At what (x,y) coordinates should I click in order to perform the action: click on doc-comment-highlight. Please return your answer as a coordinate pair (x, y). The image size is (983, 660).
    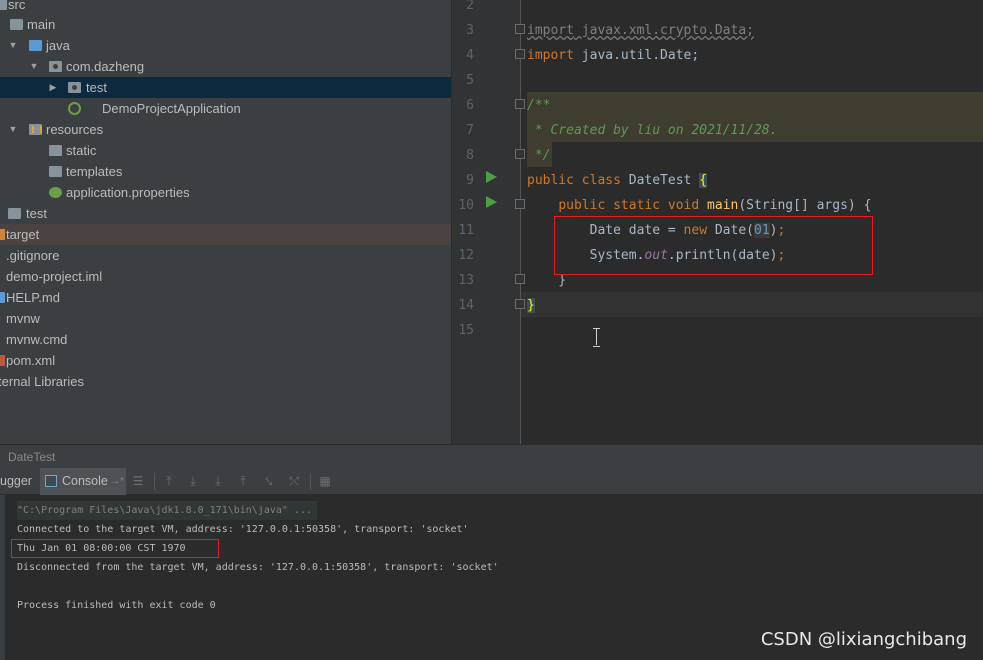
    Looking at the image, I should click on (755, 104).